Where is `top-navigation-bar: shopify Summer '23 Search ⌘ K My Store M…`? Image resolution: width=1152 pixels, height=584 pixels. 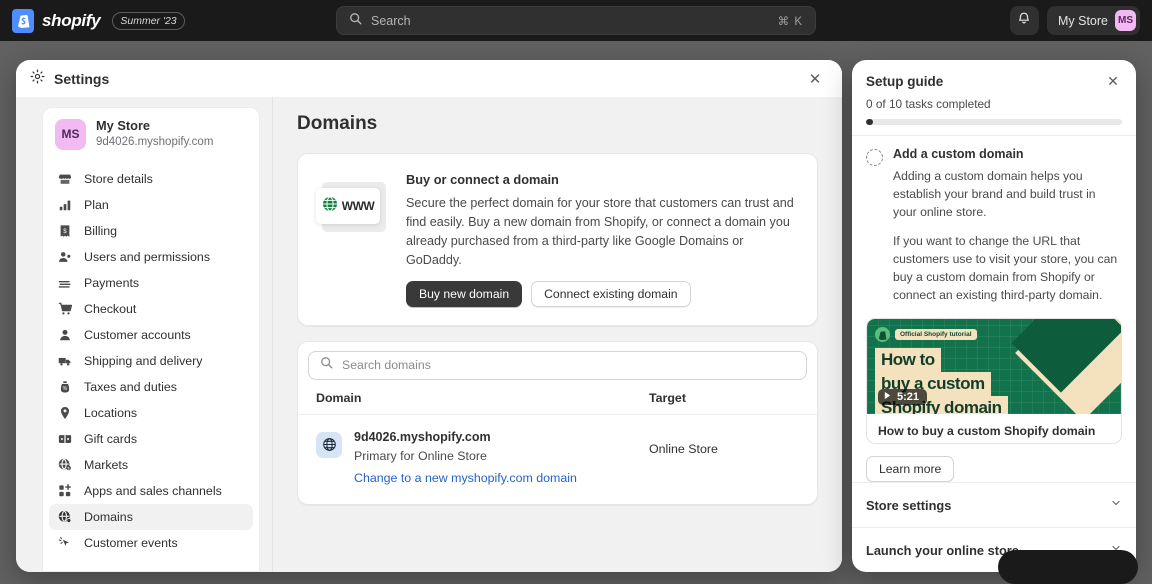
top-navigation-bar: shopify Summer '23 Search ⌘ K My Store M… is located at coordinates (576, 20).